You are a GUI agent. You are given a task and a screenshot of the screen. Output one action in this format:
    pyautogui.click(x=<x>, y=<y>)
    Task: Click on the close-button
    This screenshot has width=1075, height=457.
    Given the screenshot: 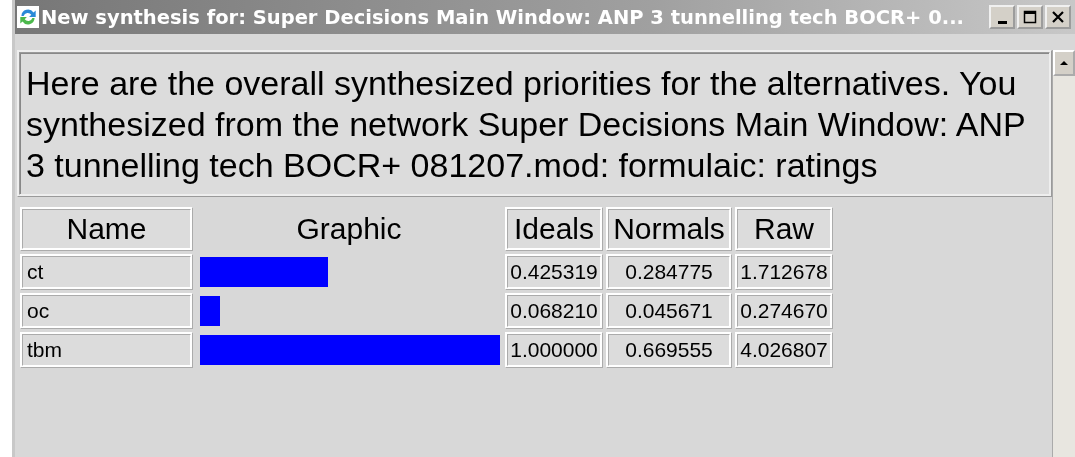 What is the action you would take?
    pyautogui.click(x=1058, y=17)
    